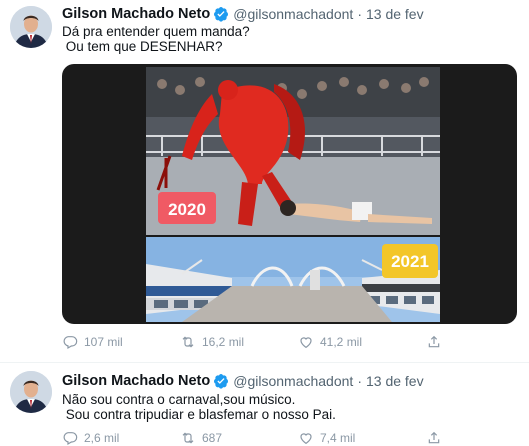 The image size is (529, 446). Describe the element at coordinates (212, 438) in the screenshot. I see `retweet-count: 687` at that location.